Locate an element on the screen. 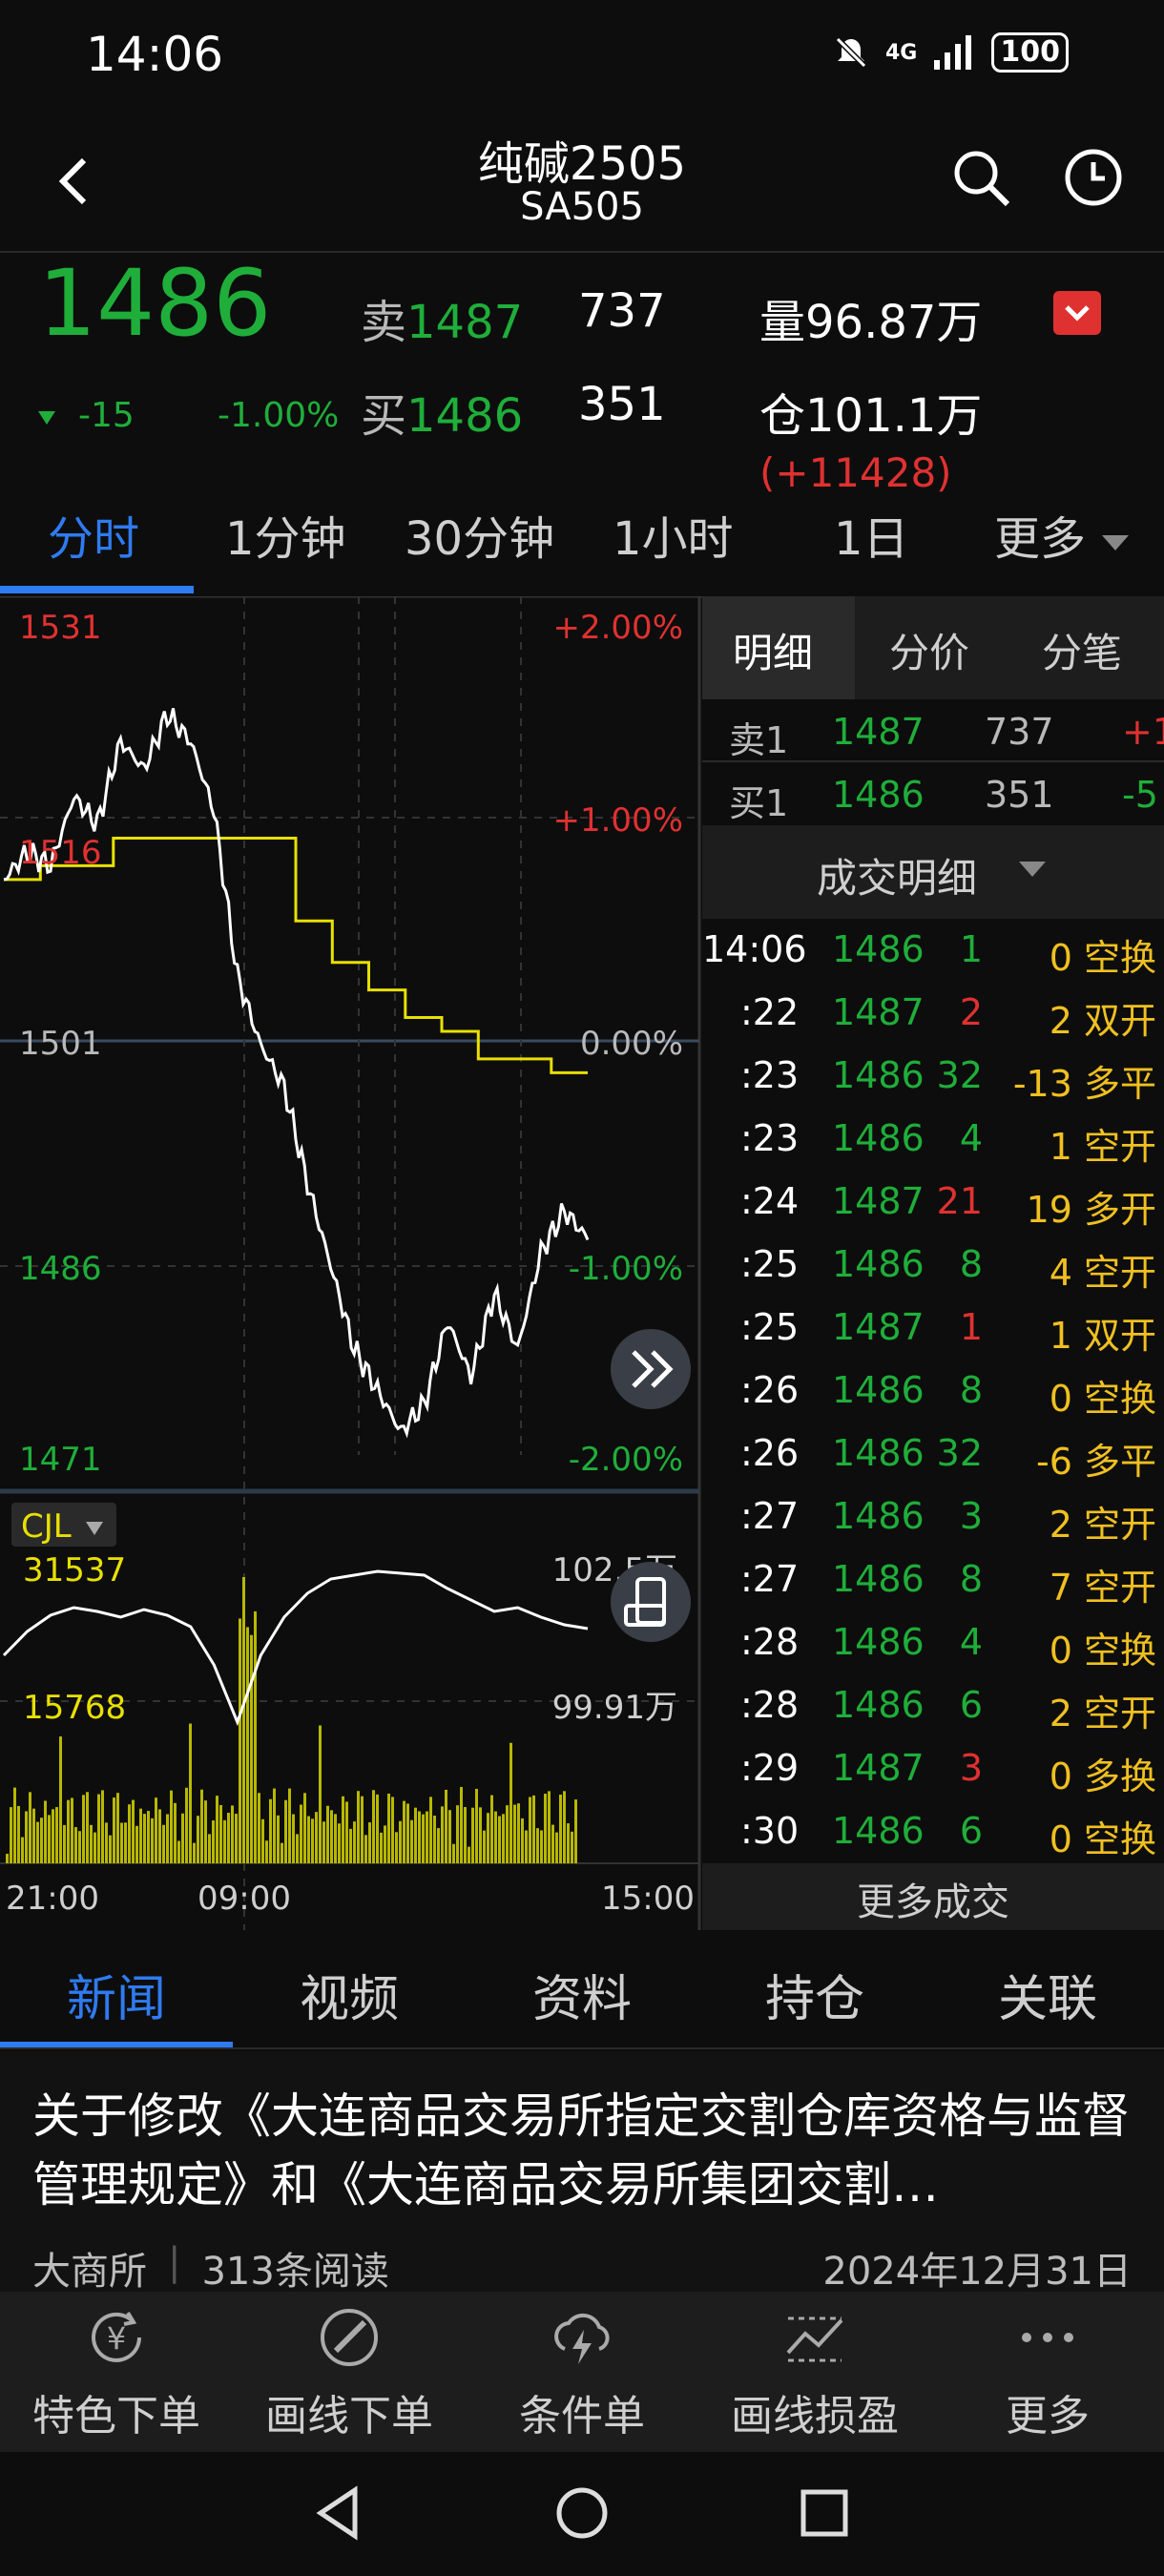 This screenshot has height=2576, width=1164. trade-oi-type: 4 空开 is located at coordinates (1102, 1273).